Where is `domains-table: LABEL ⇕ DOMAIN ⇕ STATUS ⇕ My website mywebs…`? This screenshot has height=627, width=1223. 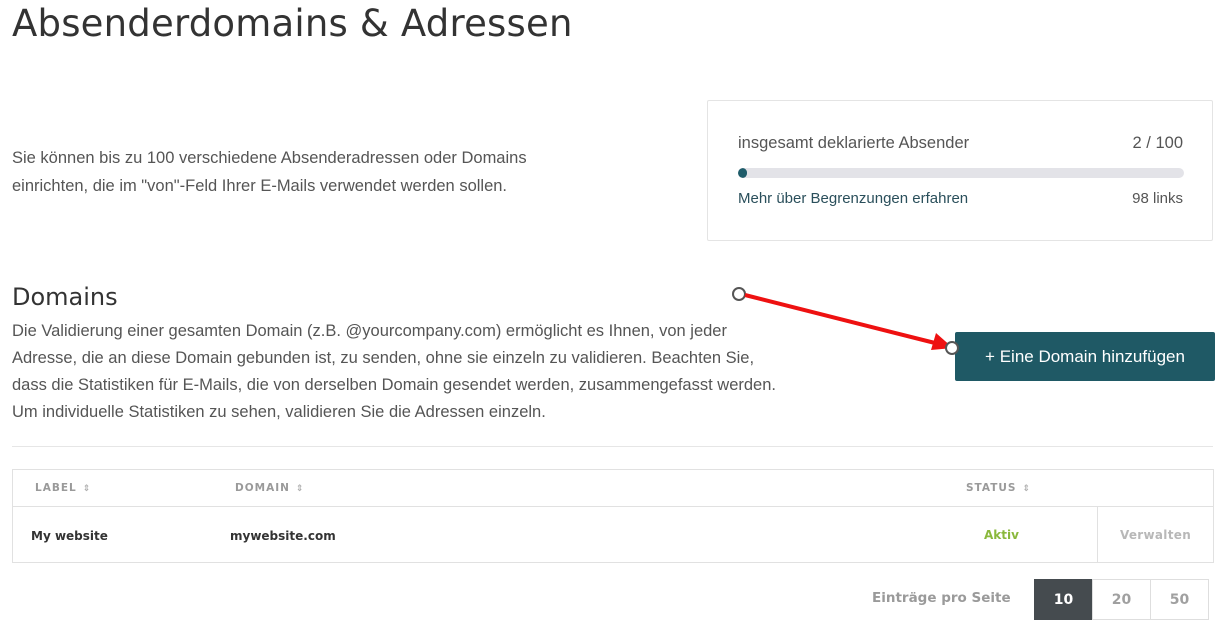 domains-table: LABEL ⇕ DOMAIN ⇕ STATUS ⇕ My website mywebs… is located at coordinates (613, 516).